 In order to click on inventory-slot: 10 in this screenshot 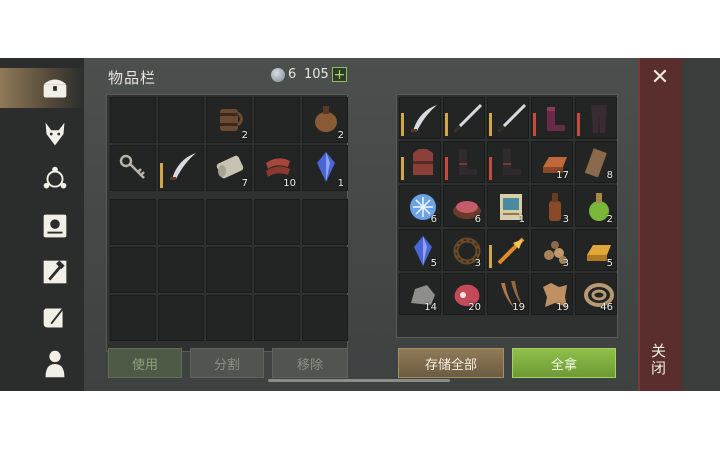, I will do `click(277, 168)`.